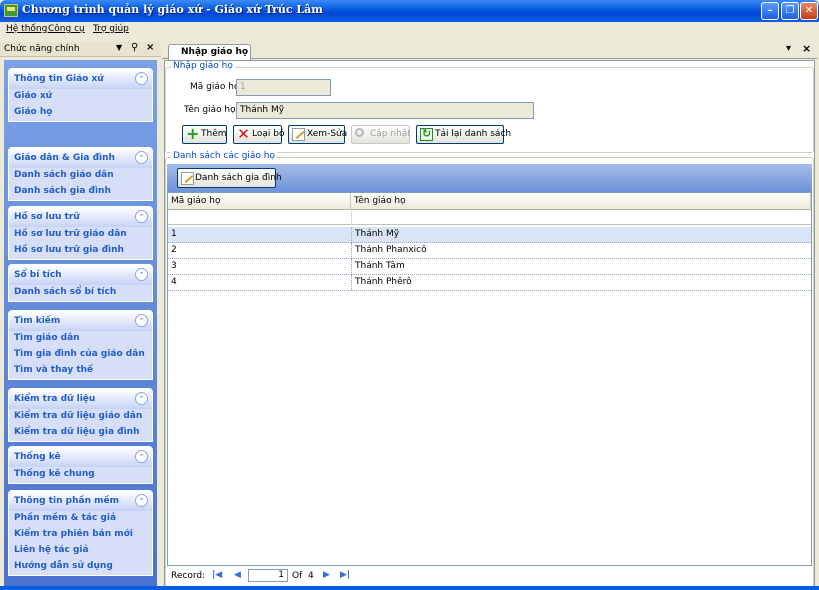 The height and width of the screenshot is (590, 819). Describe the element at coordinates (237, 575) in the screenshot. I see `previous-record-icon: ◀` at that location.